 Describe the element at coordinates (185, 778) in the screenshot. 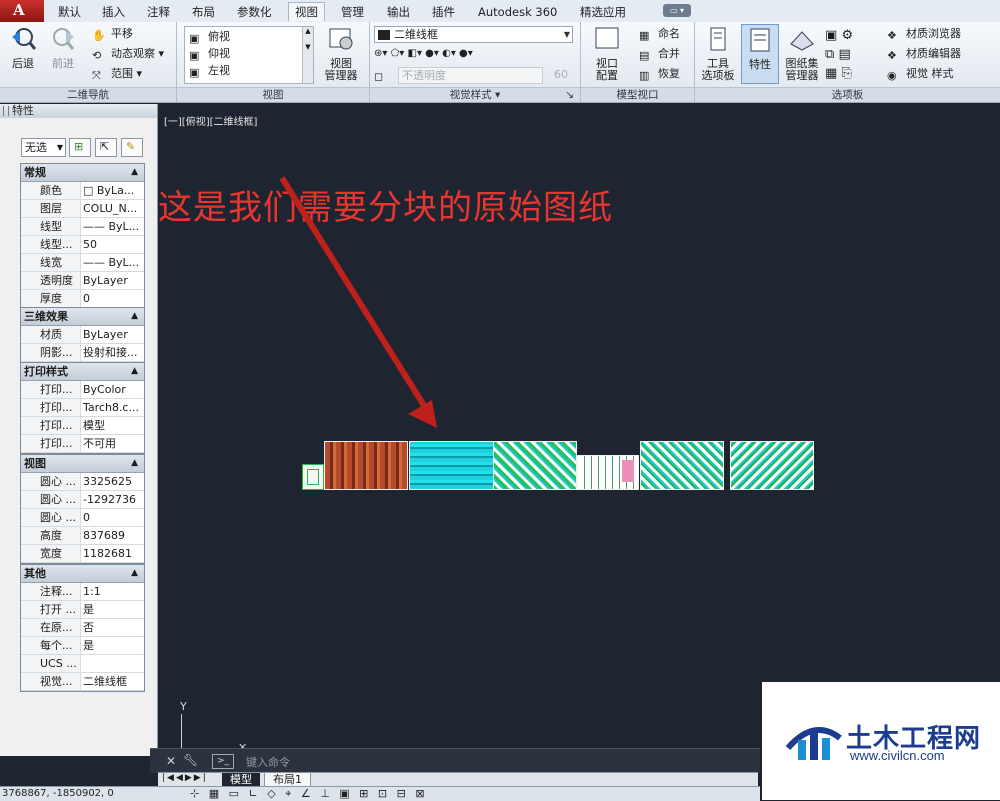

I see `tab-nav-arrows-icon: |◀◀▶▶|` at that location.